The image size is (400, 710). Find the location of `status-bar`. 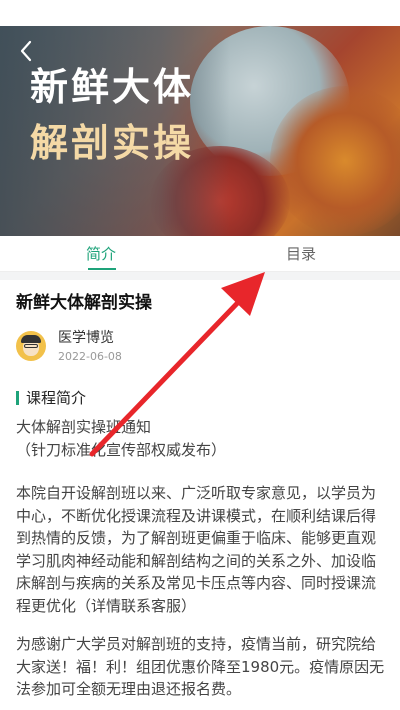

status-bar is located at coordinates (200, 13).